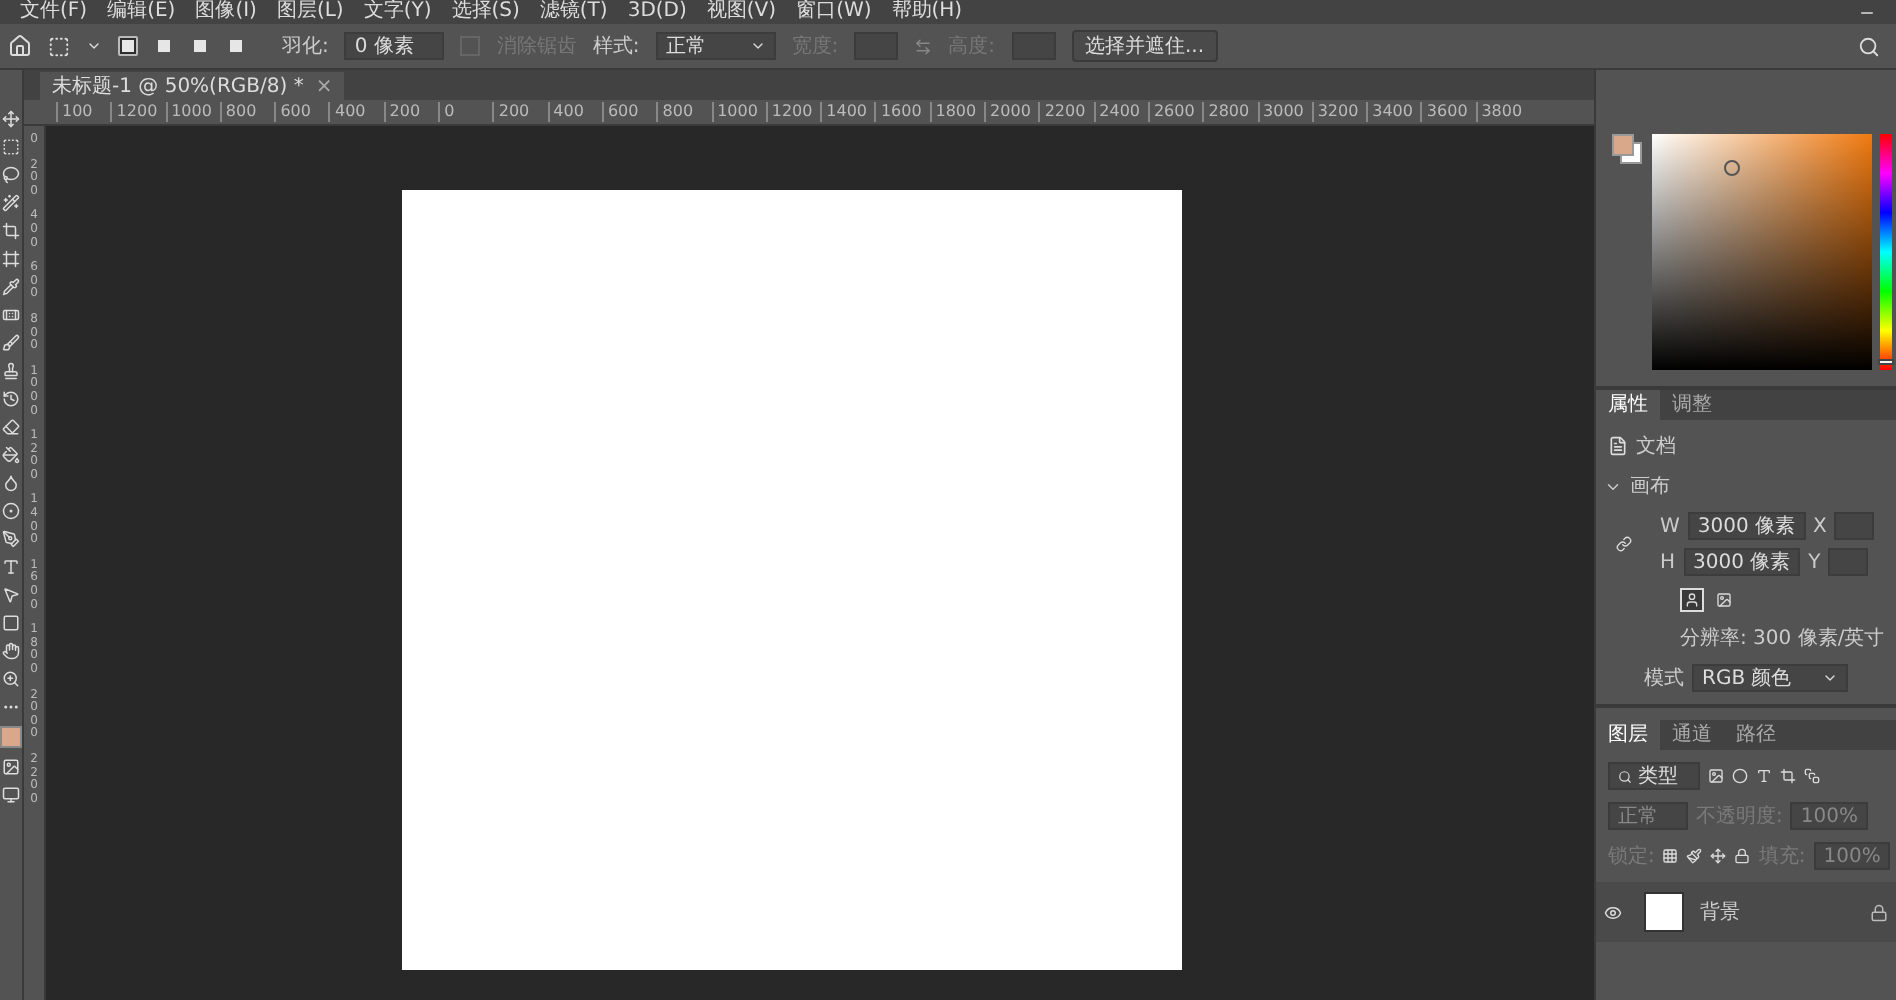 Image resolution: width=1896 pixels, height=1000 pixels. Describe the element at coordinates (1770, 678) in the screenshot. I see `mode-dropdown: RGB 颜色` at that location.